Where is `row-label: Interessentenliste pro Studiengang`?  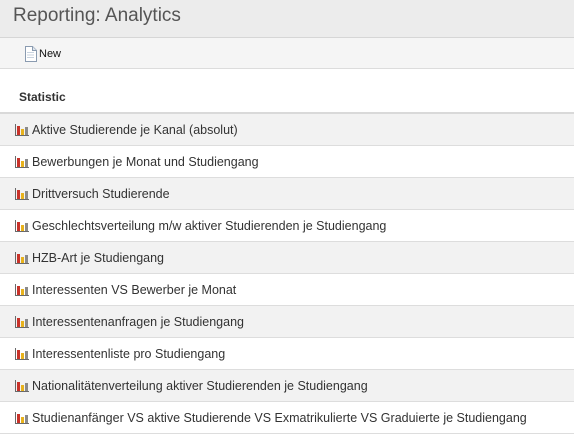
row-label: Interessentenliste pro Studiengang is located at coordinates (129, 354).